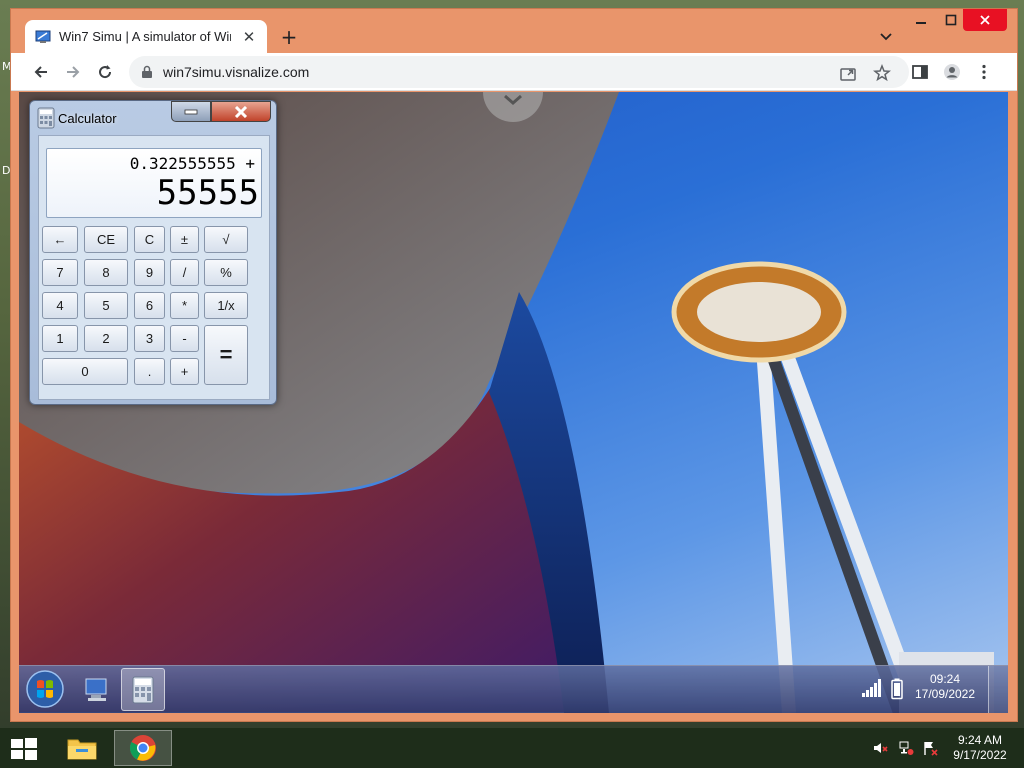 The image size is (1024, 768). Describe the element at coordinates (886, 36) in the screenshot. I see `tab-search-chevron-icon` at that location.